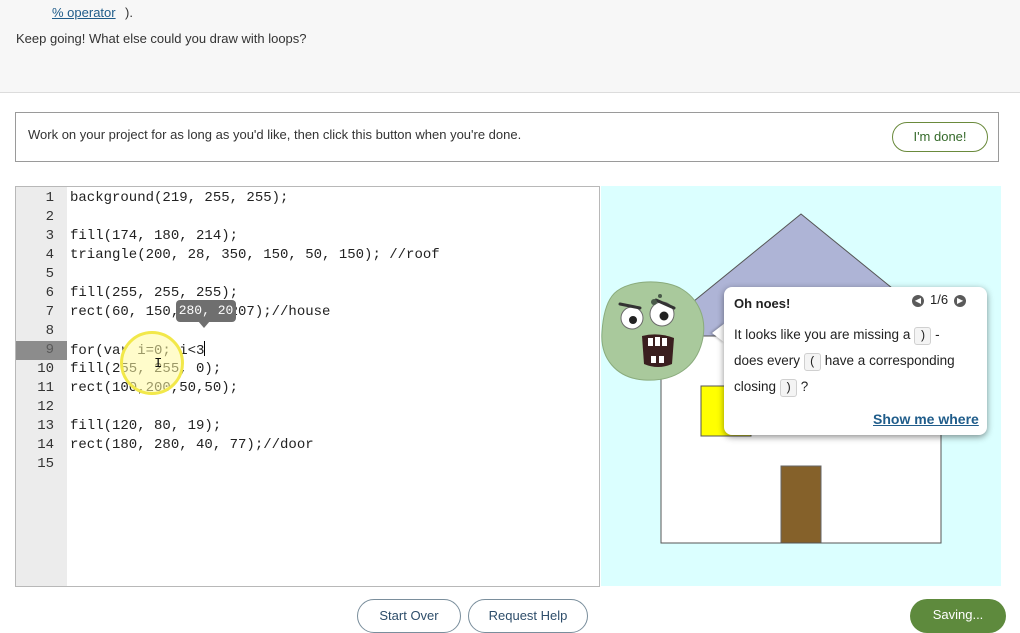  Describe the element at coordinates (653, 331) in the screenshot. I see `error-buddy-icon` at that location.